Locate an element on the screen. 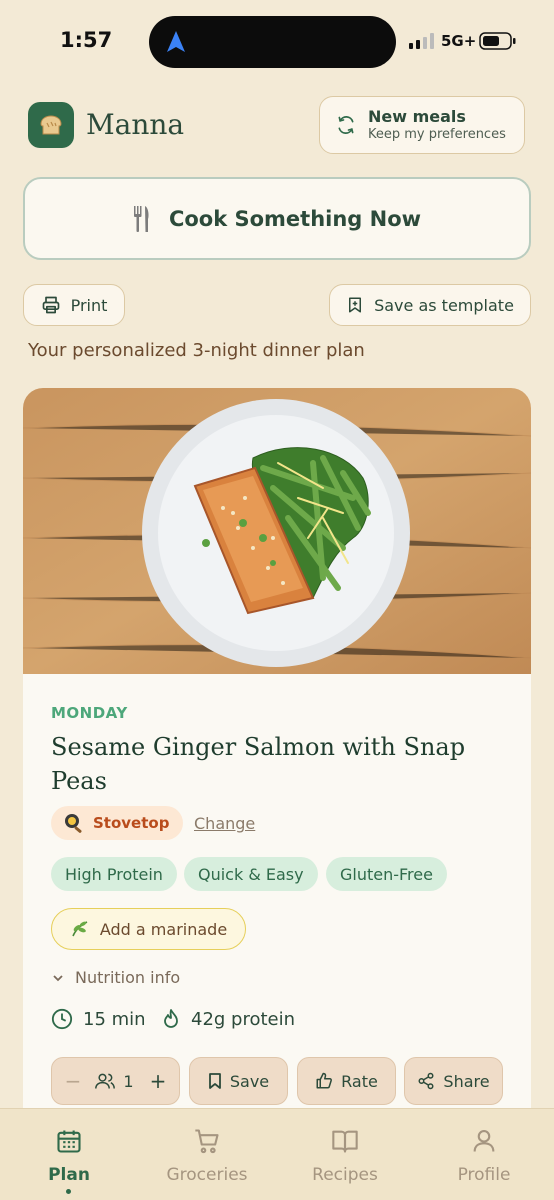 The width and height of the screenshot is (554, 1200). signal-icon is located at coordinates (421, 41).